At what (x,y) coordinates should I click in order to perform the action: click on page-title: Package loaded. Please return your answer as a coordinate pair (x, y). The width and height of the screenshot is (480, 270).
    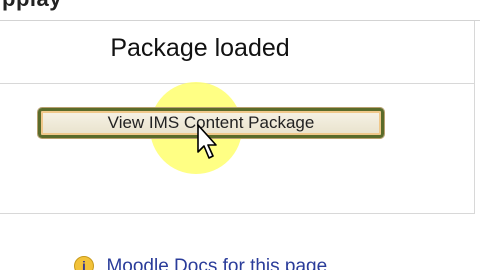
    Looking at the image, I should click on (200, 48).